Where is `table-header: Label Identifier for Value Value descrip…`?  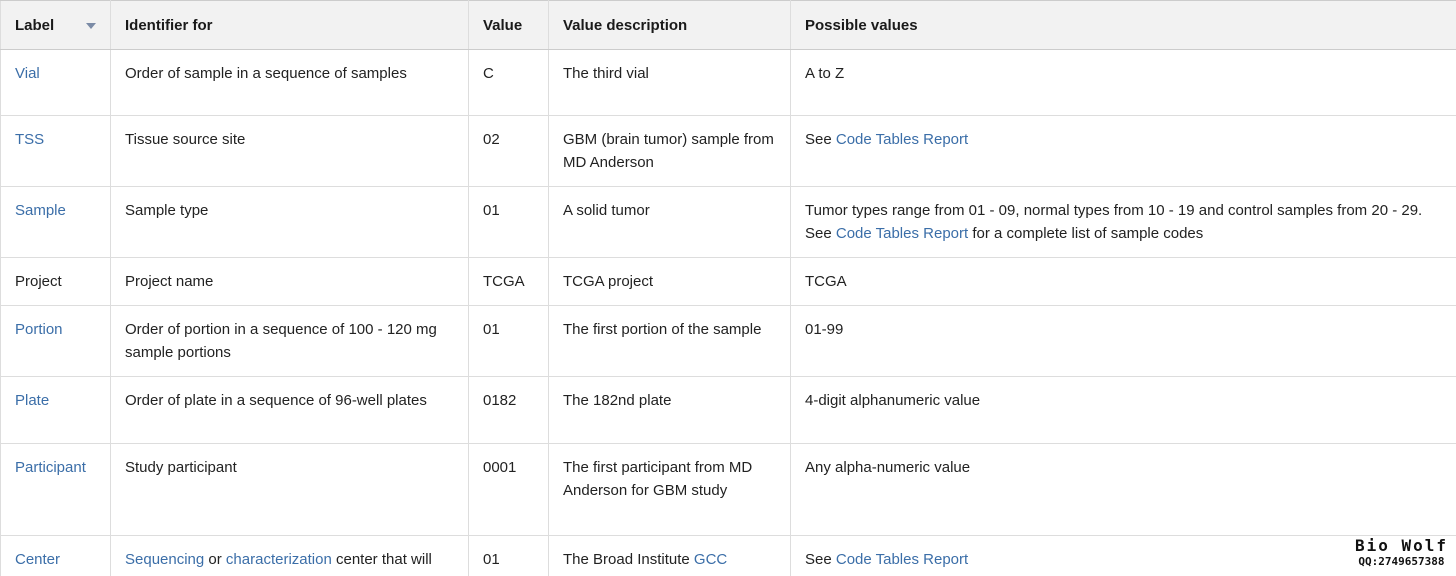
table-header: Label Identifier for Value Value descrip… is located at coordinates (728, 25).